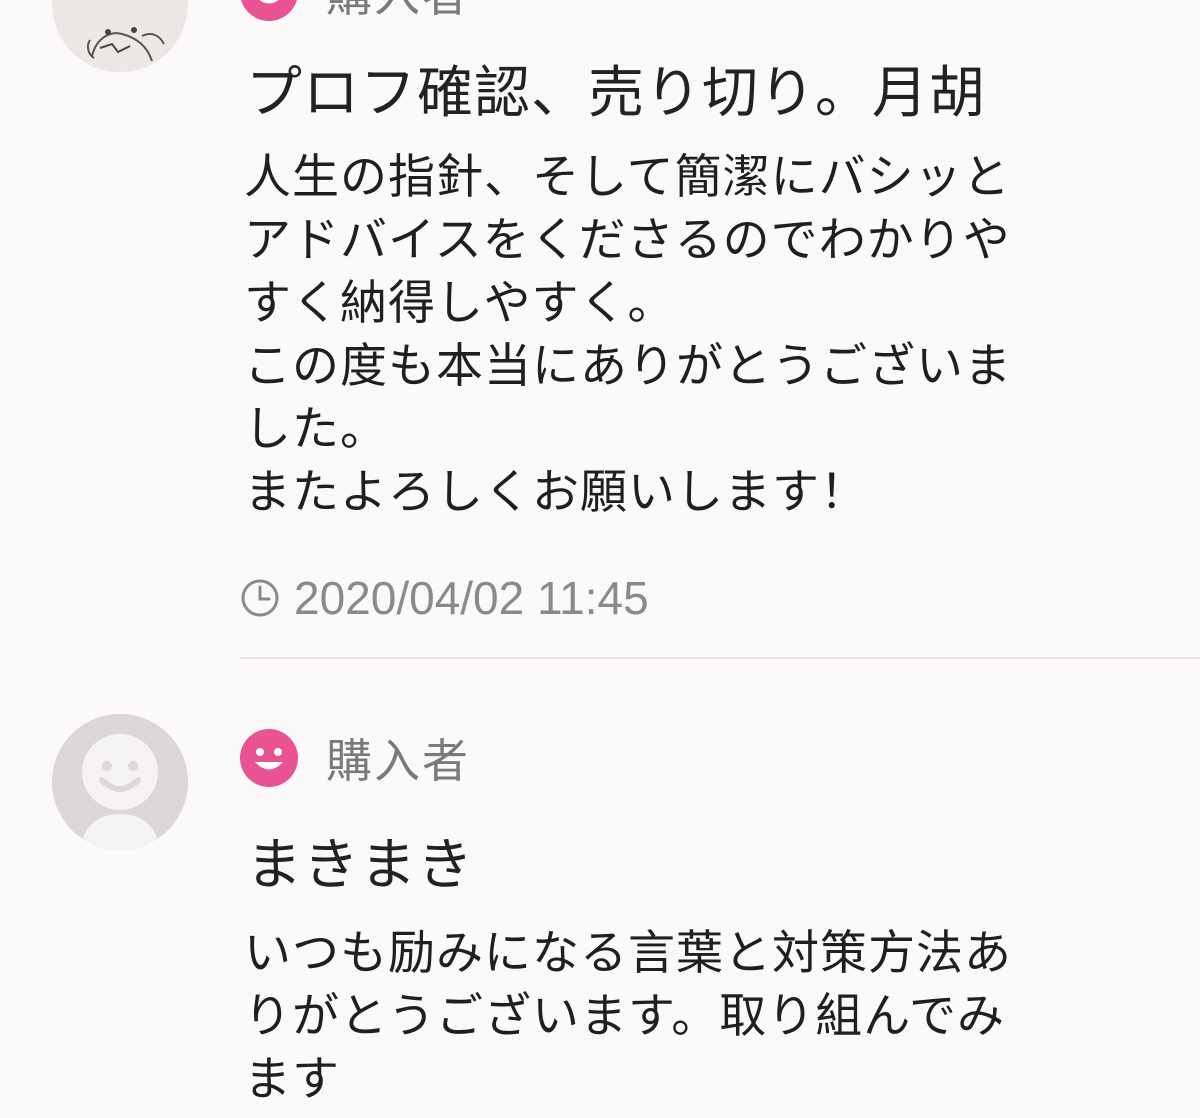 The image size is (1200, 1118). What do you see at coordinates (628, 1016) in the screenshot?
I see `review-comment: いつも励みになる言葉と対策方法あ りがとうございます。取り組んでみ ます` at bounding box center [628, 1016].